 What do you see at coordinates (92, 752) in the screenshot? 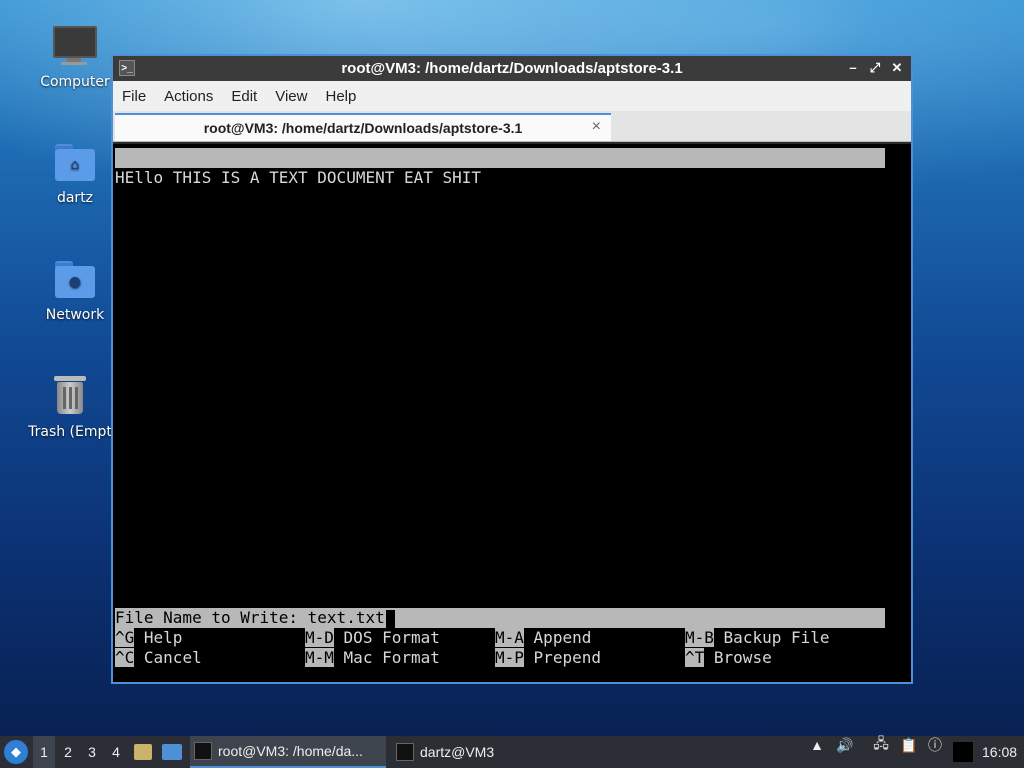
I see `workspace-3: 3` at bounding box center [92, 752].